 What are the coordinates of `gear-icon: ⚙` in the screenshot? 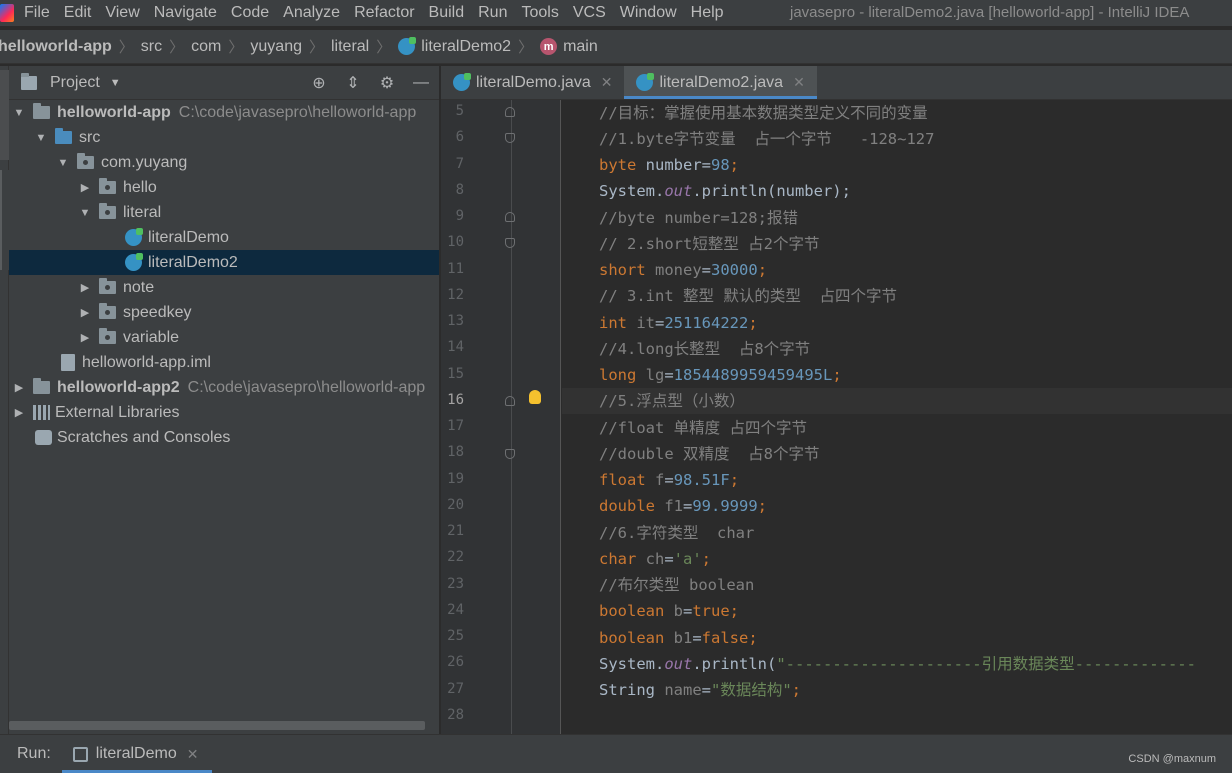 It's located at (387, 83).